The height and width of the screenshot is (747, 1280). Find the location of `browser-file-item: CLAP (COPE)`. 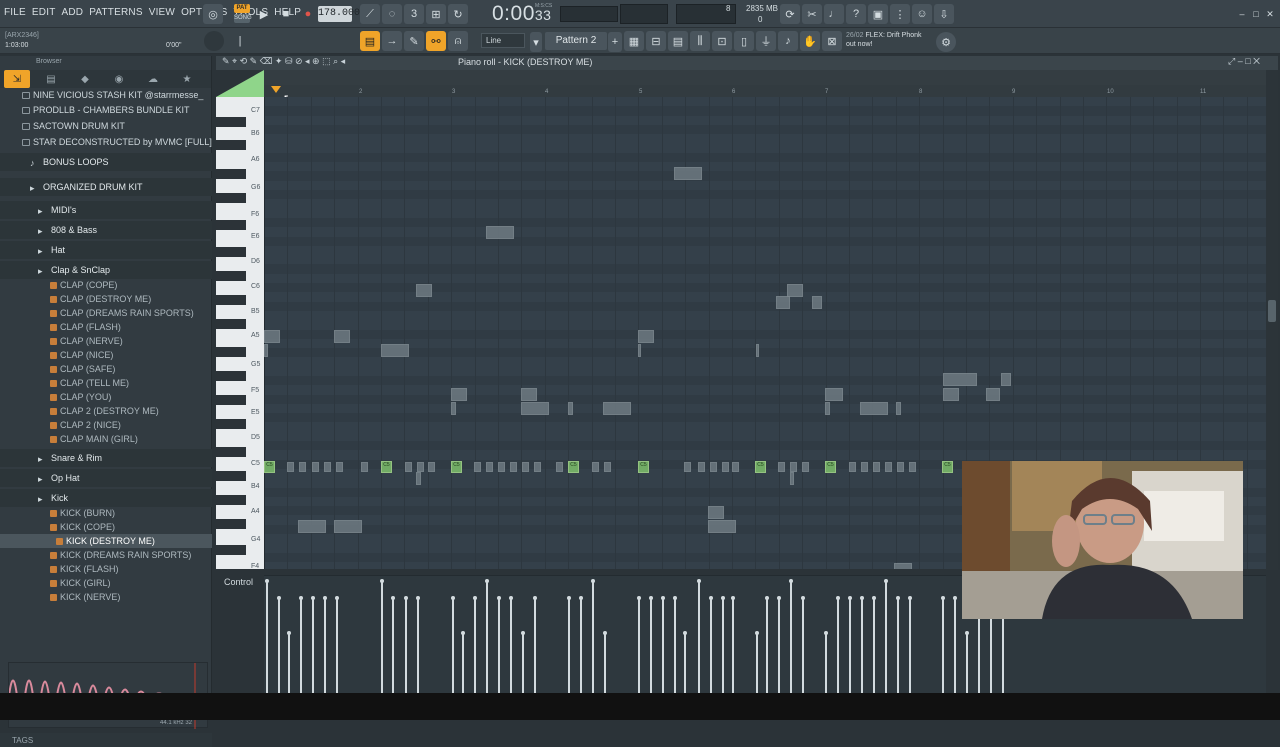

browser-file-item: CLAP (COPE) is located at coordinates (106, 285).